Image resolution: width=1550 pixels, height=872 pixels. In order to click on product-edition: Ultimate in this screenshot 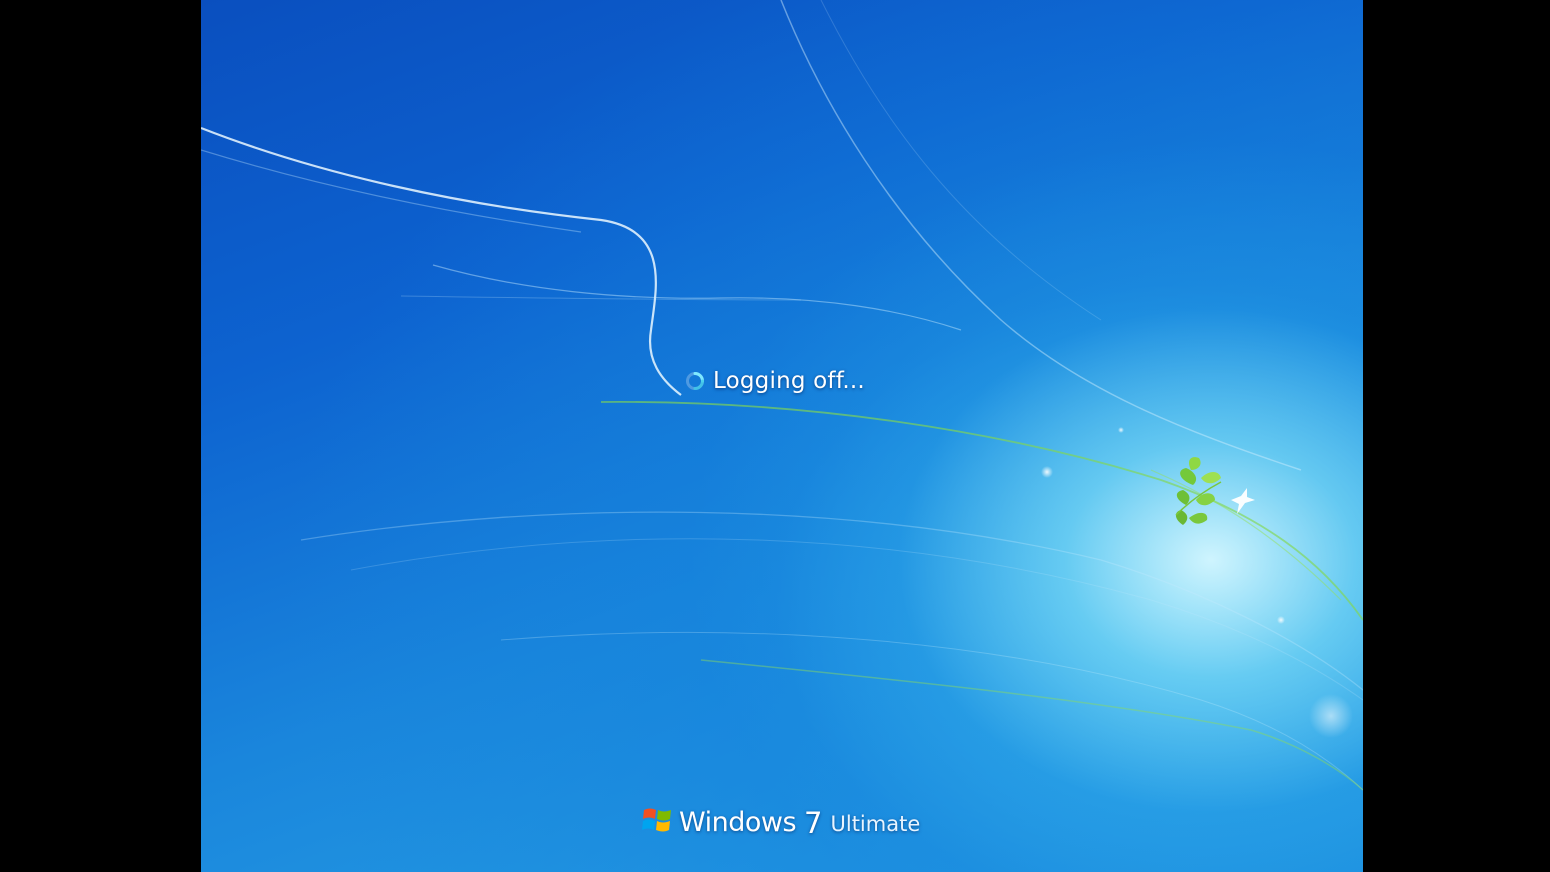, I will do `click(875, 824)`.